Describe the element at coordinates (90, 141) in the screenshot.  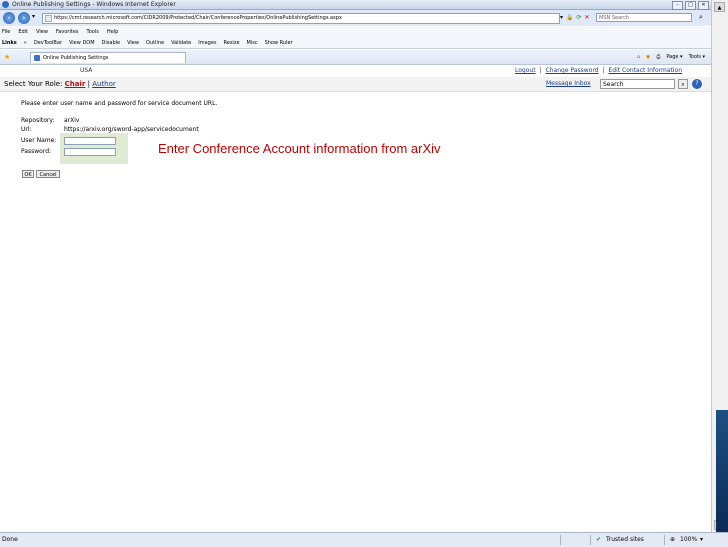
I see `username-input` at that location.